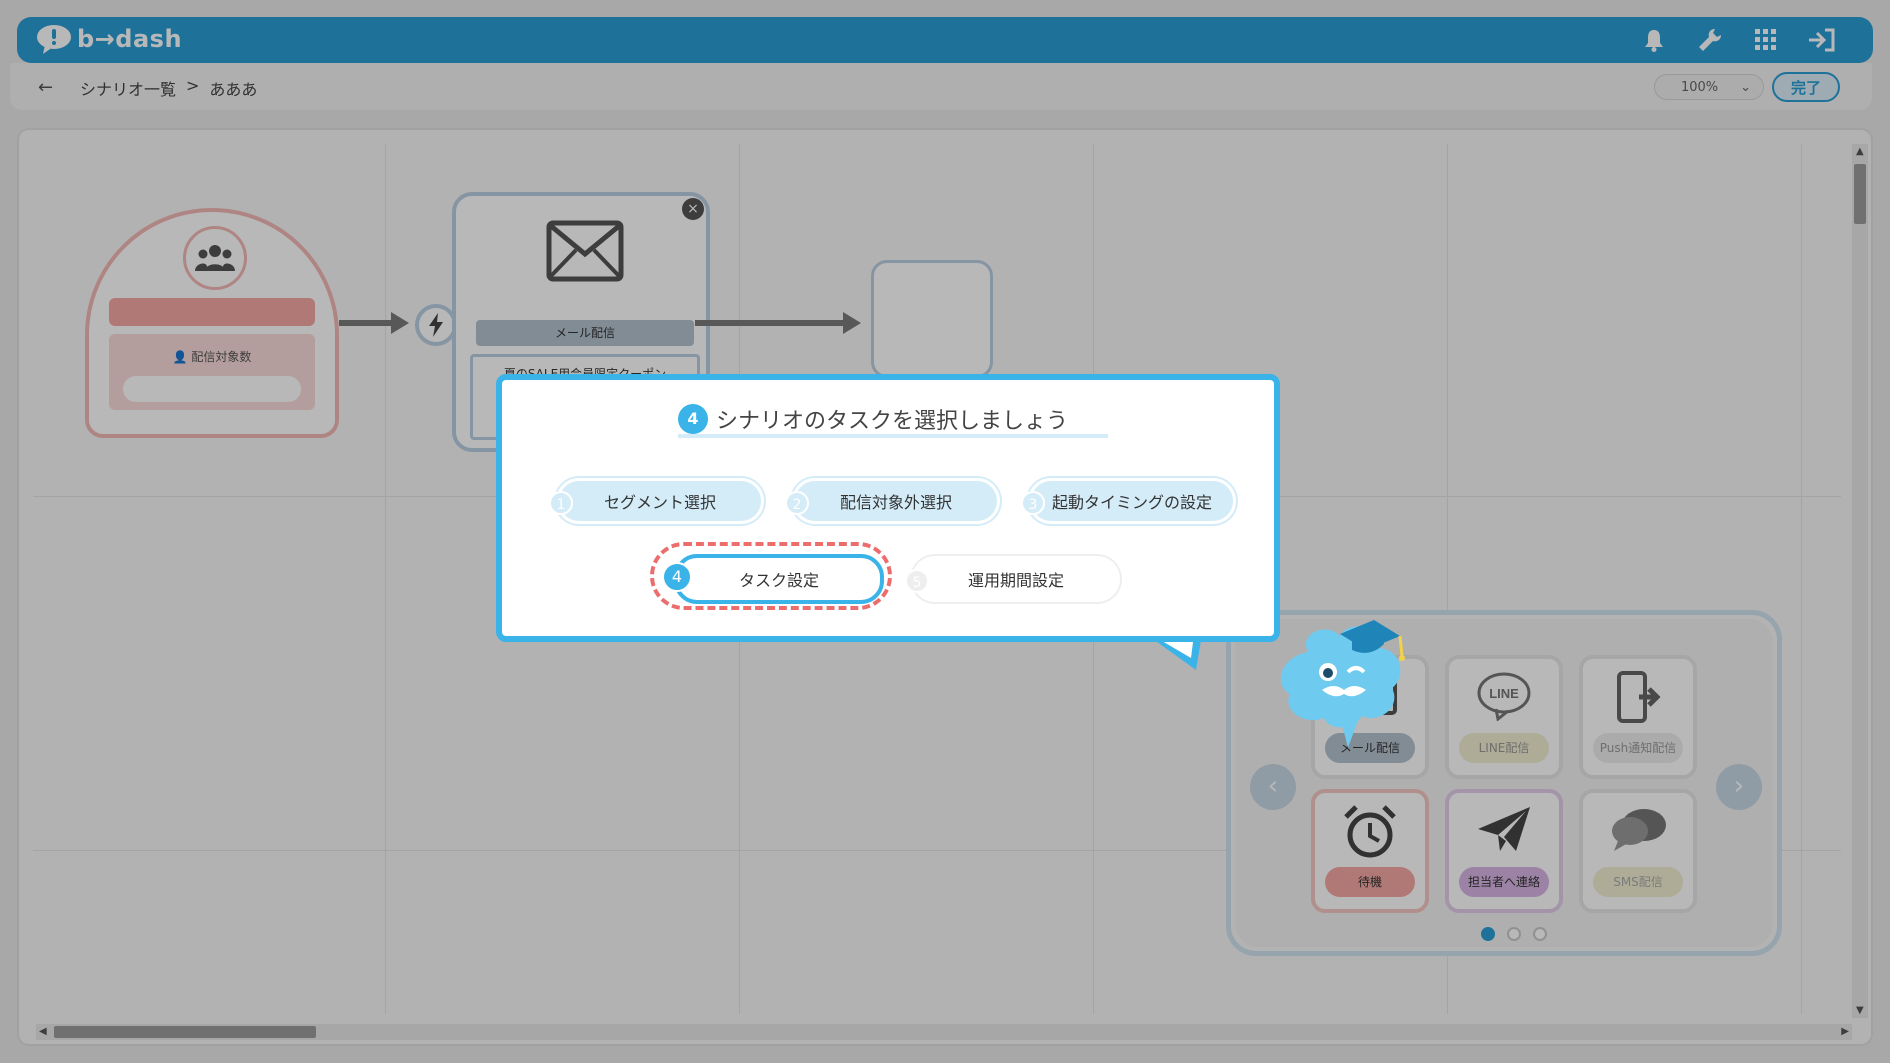  What do you see at coordinates (895, 502) in the screenshot?
I see `step-label: 配信対象外選択` at bounding box center [895, 502].